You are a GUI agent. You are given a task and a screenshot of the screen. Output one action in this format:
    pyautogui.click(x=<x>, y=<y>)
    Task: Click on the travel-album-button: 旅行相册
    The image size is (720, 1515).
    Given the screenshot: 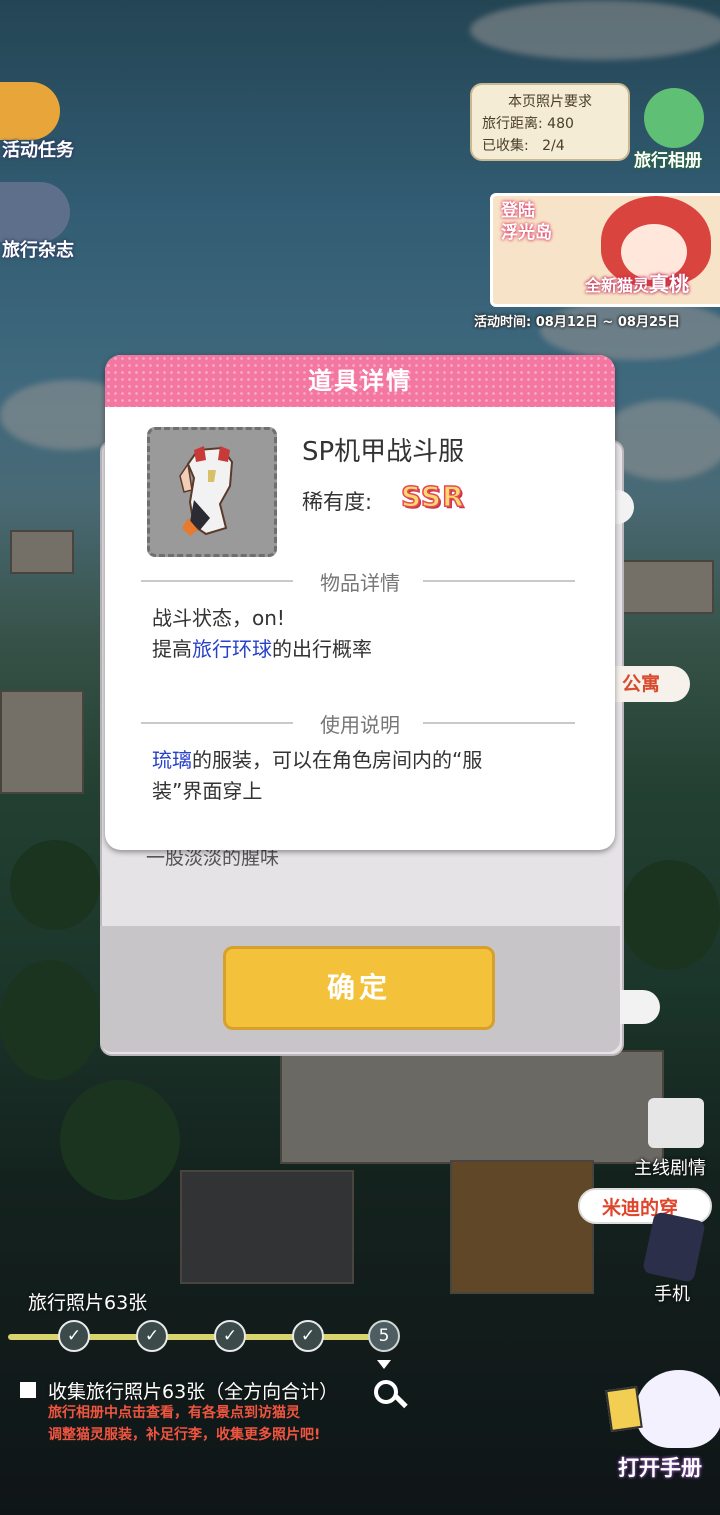 What is the action you would take?
    pyautogui.click(x=675, y=127)
    